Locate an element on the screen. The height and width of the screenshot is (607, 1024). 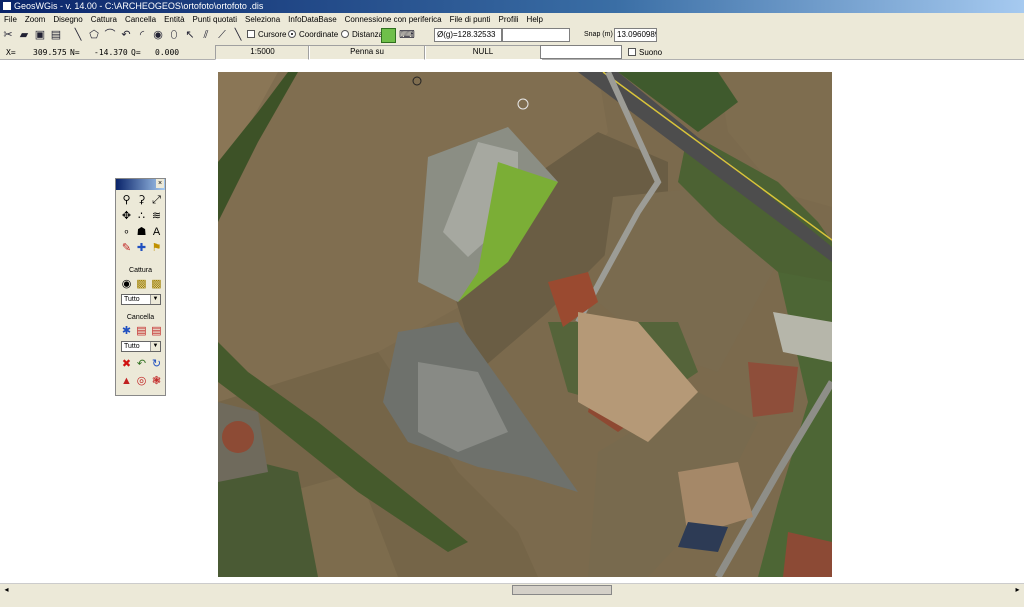
scroll-right-icon: ▸ is located at coordinates (1017, 590).